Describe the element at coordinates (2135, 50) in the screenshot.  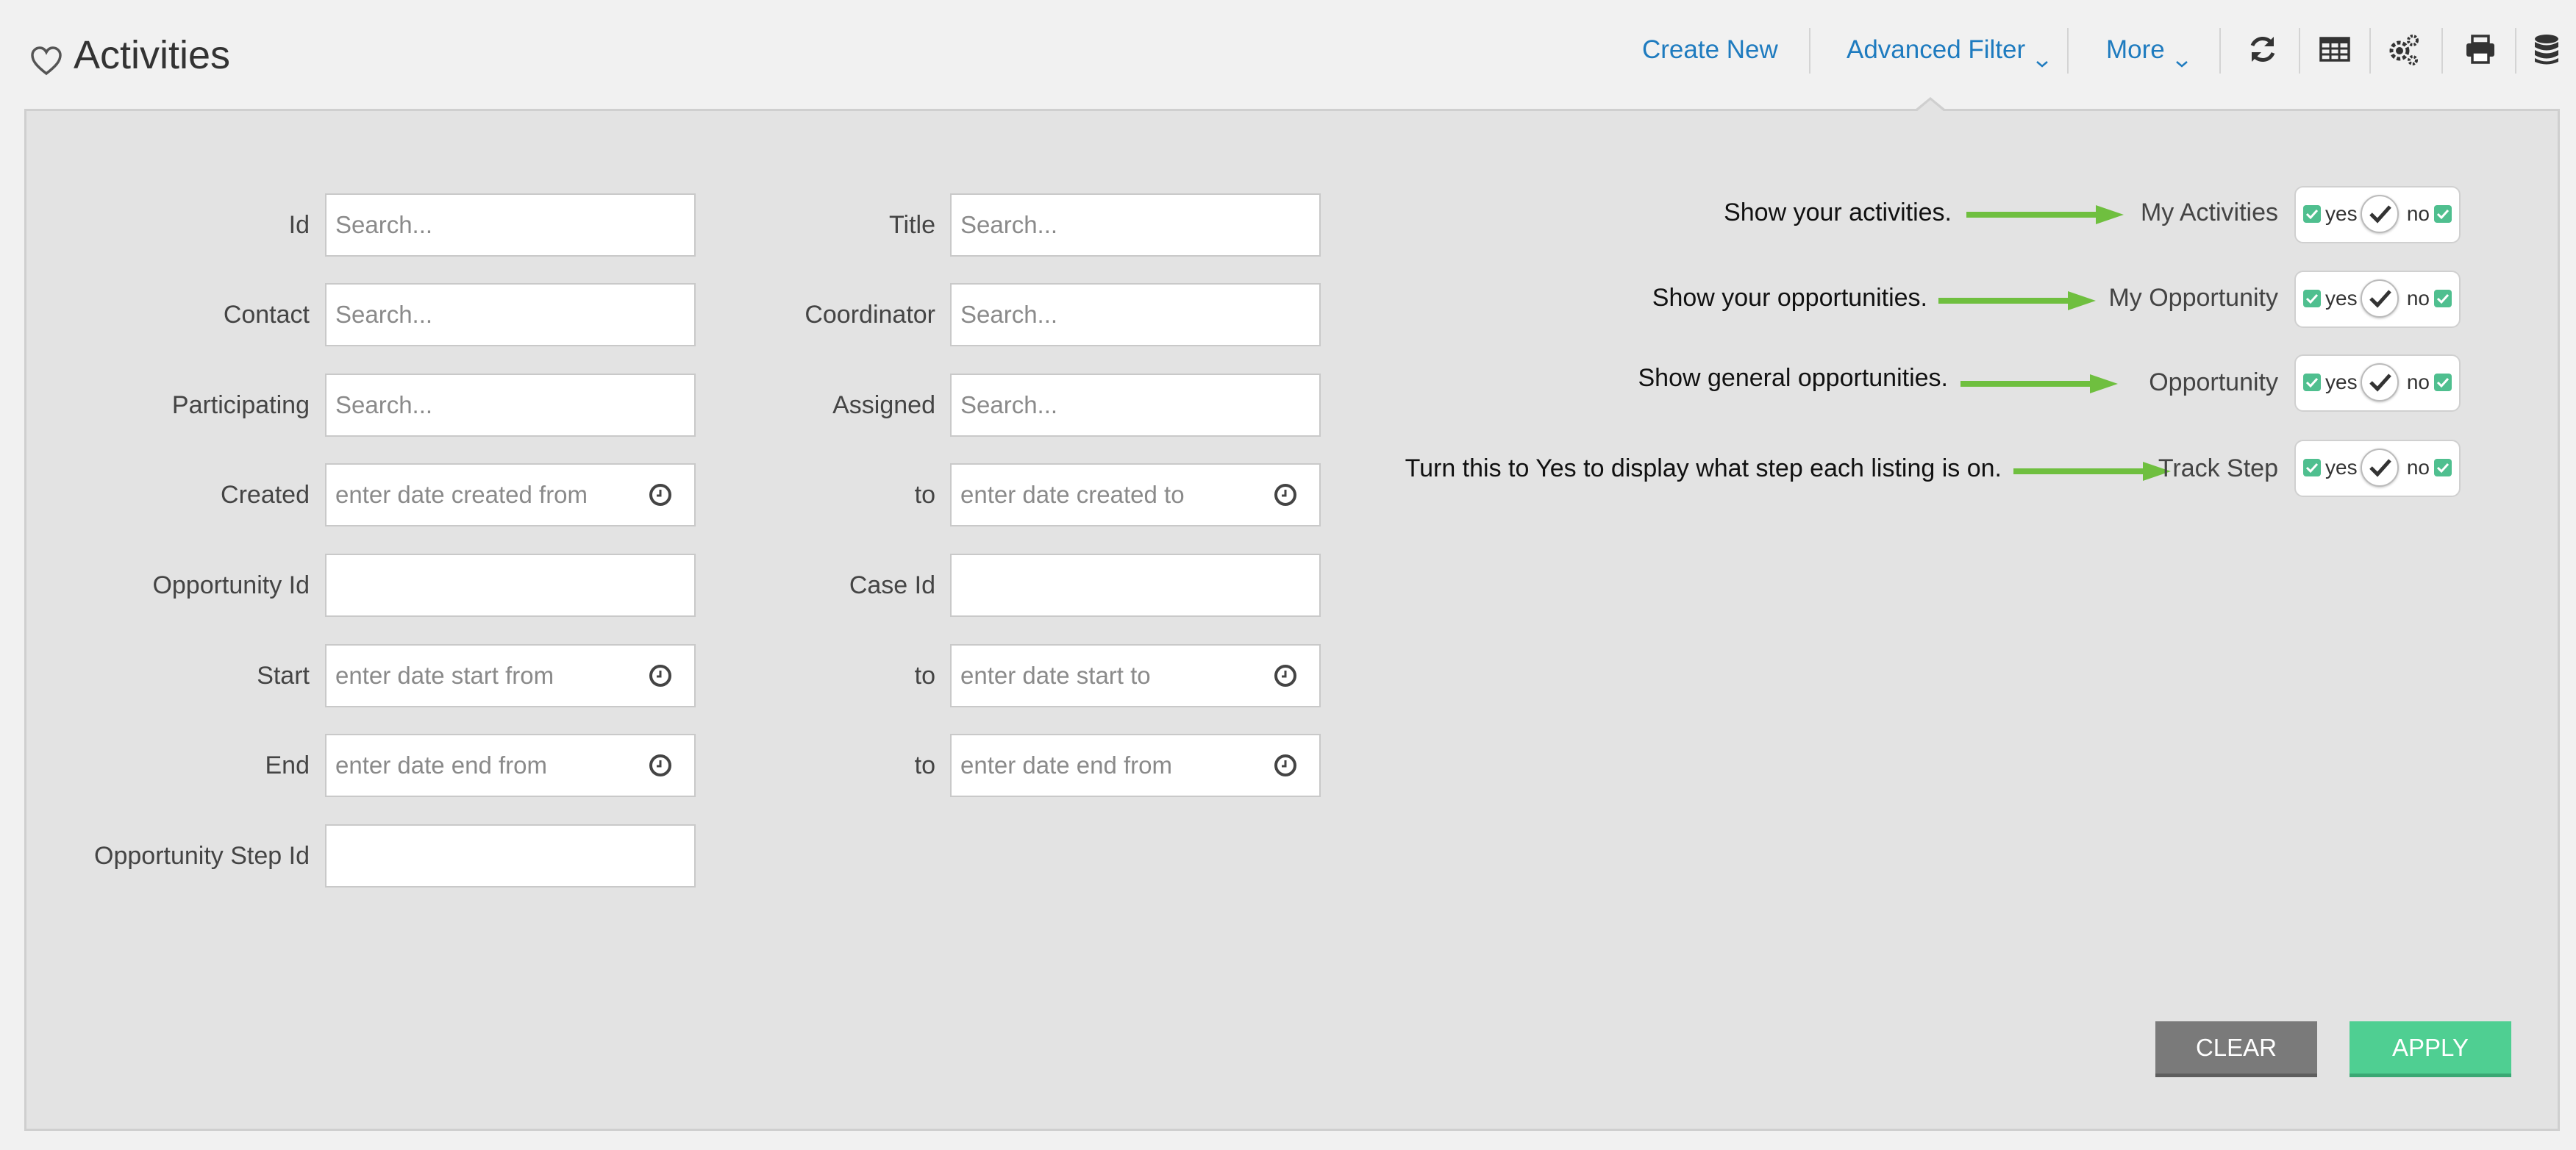
I see `more-label: More` at that location.